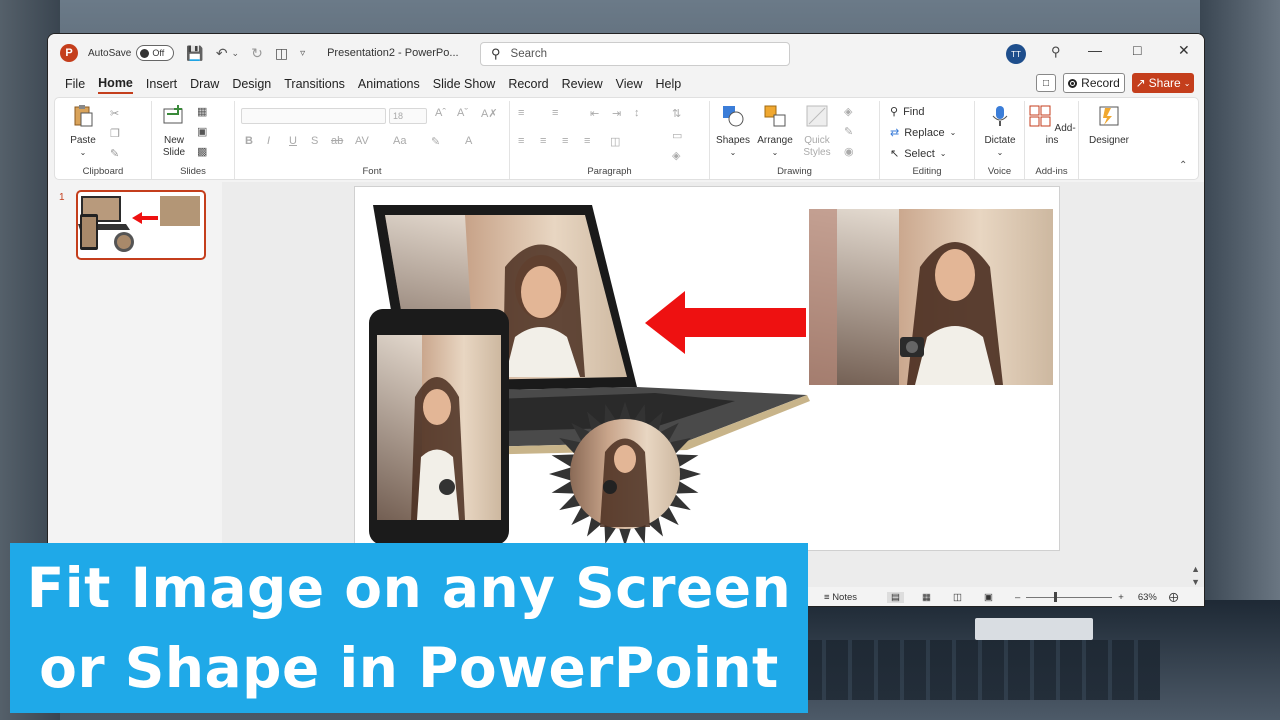 This screenshot has width=1280, height=720. Describe the element at coordinates (775, 131) in the screenshot. I see `arrange-button: Arrange ⌄` at that location.